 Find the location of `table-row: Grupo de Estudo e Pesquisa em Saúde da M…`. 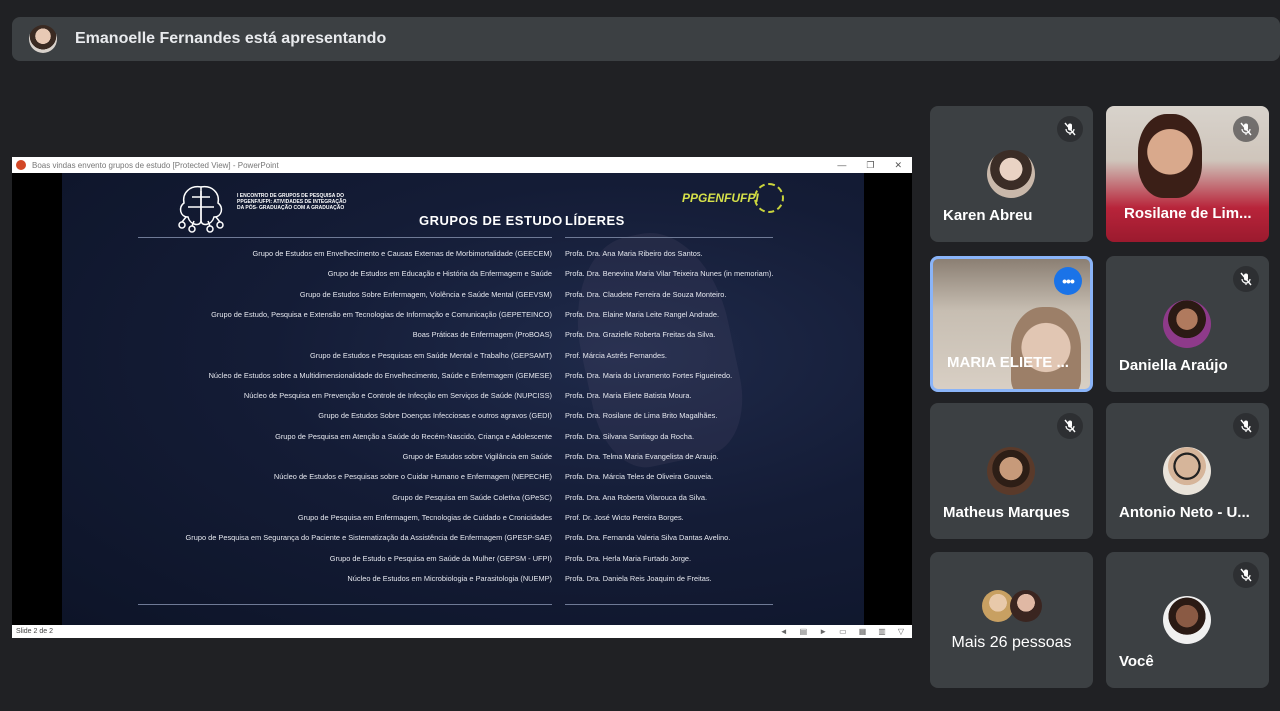

table-row: Grupo de Estudo e Pesquisa em Saúde da M… is located at coordinates (463, 561).